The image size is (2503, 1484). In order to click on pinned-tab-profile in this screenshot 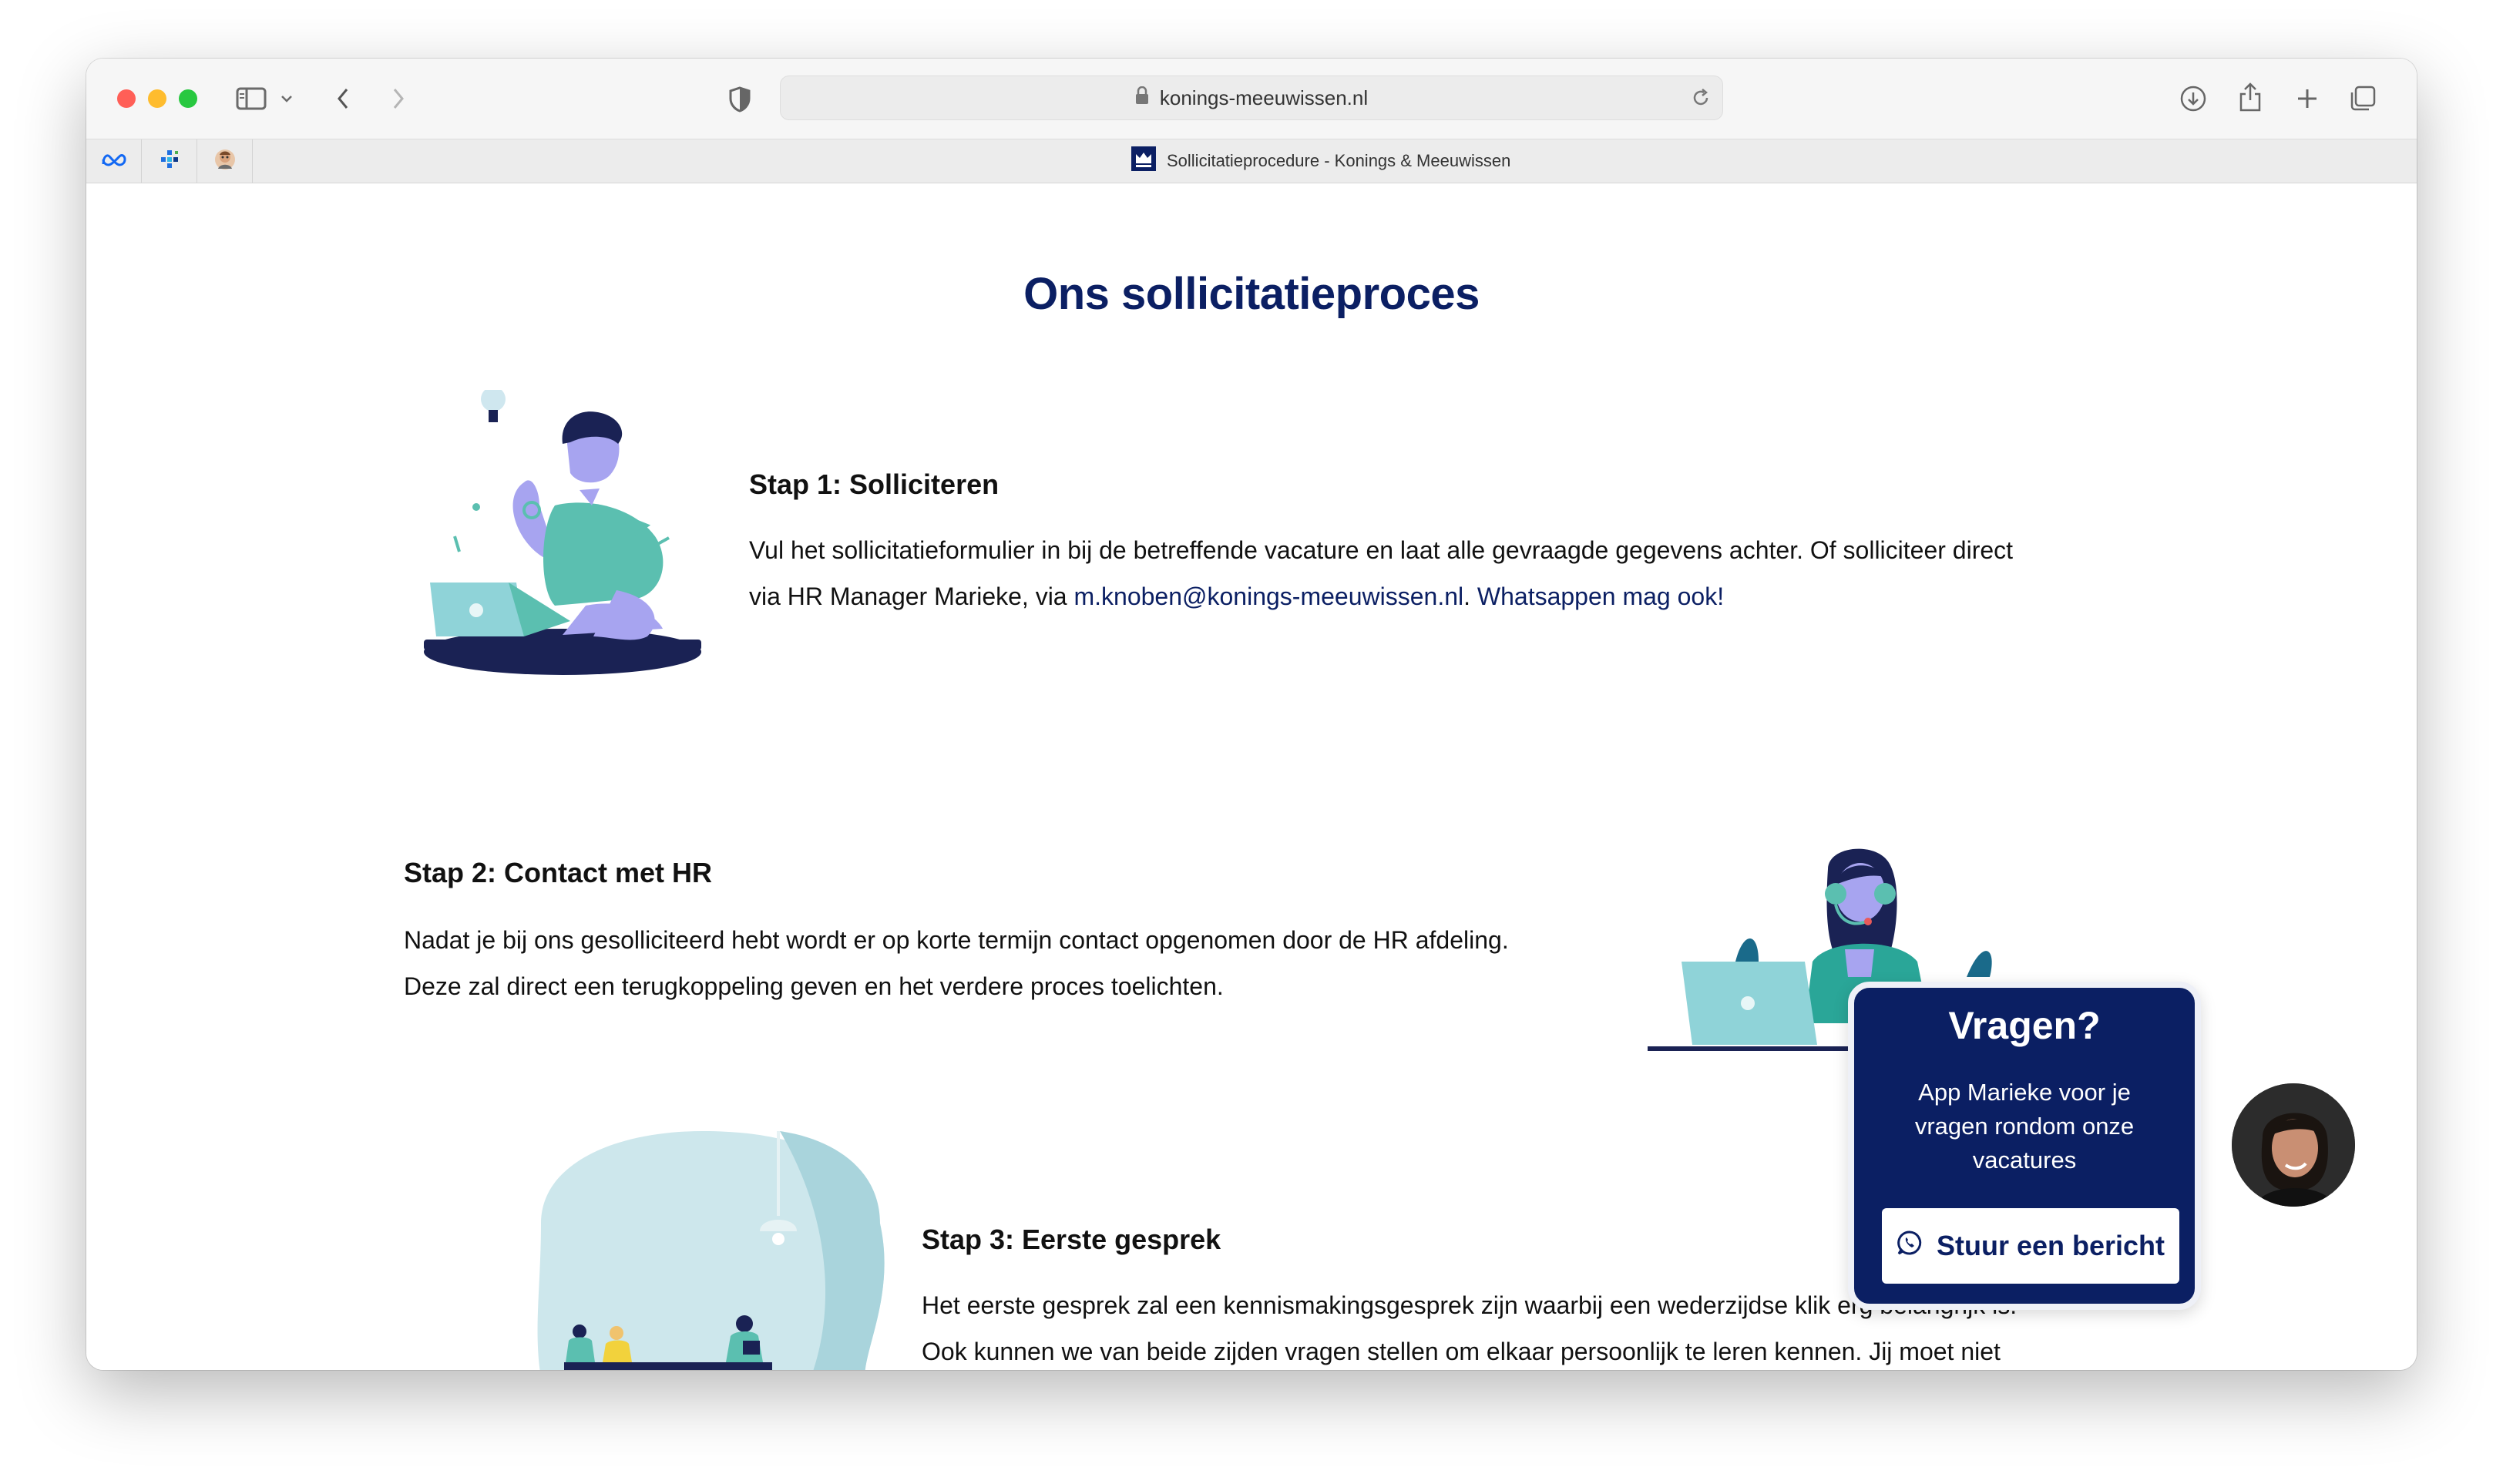, I will do `click(225, 161)`.